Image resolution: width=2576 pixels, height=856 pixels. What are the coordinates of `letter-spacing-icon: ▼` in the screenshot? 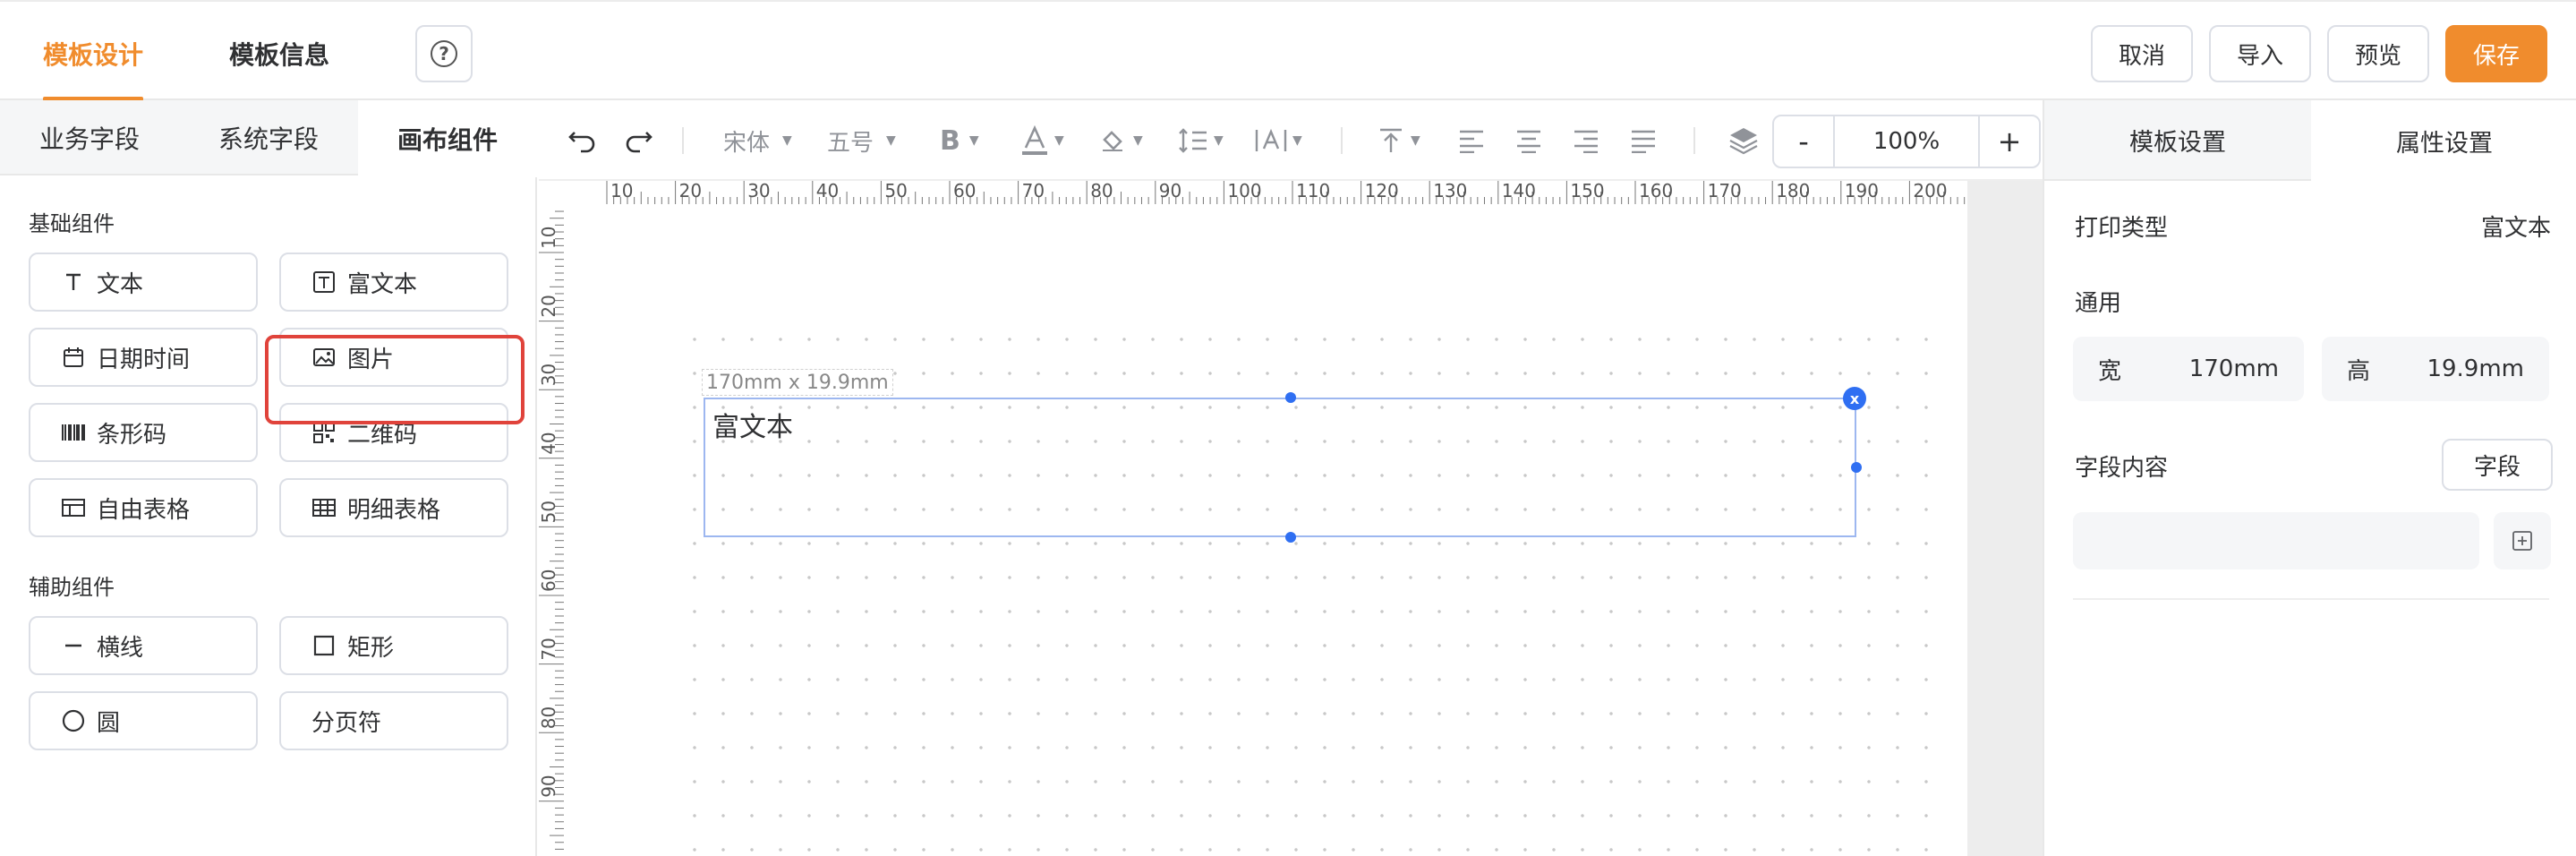 It's located at (1278, 140).